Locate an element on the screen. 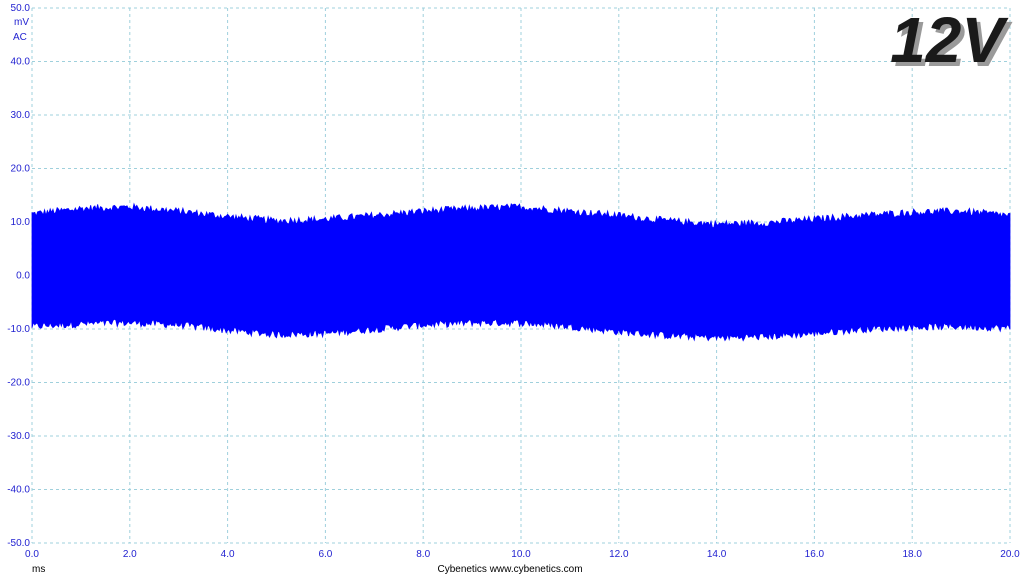 The image size is (1024, 576). credit-text: Cybenetics www.cybenetics.com is located at coordinates (509, 569).